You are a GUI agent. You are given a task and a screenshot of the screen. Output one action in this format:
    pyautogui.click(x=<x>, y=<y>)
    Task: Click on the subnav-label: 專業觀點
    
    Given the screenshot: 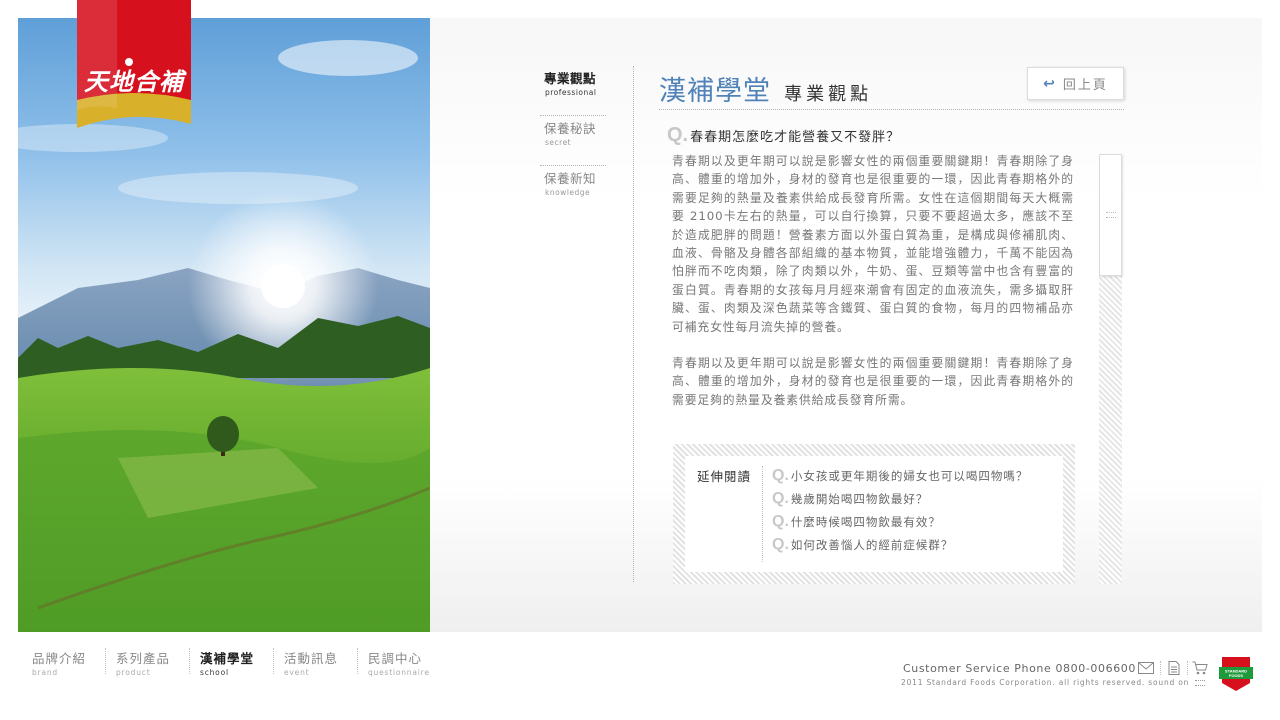 What is the action you would take?
    pyautogui.click(x=570, y=78)
    